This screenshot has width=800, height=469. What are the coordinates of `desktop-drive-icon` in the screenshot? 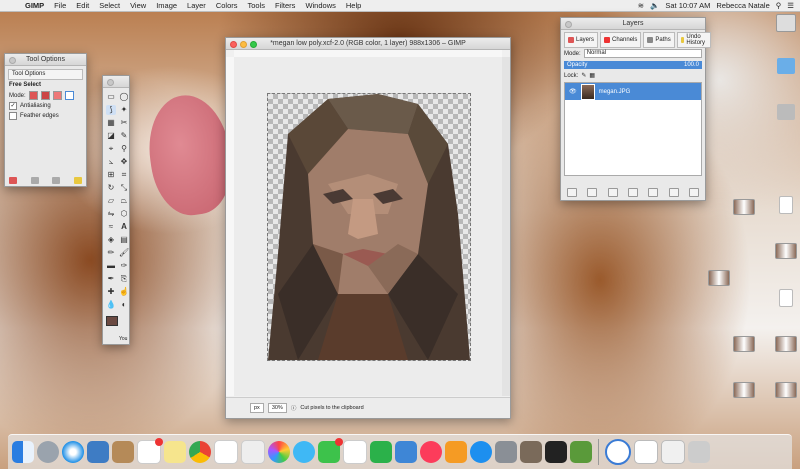 It's located at (783, 23).